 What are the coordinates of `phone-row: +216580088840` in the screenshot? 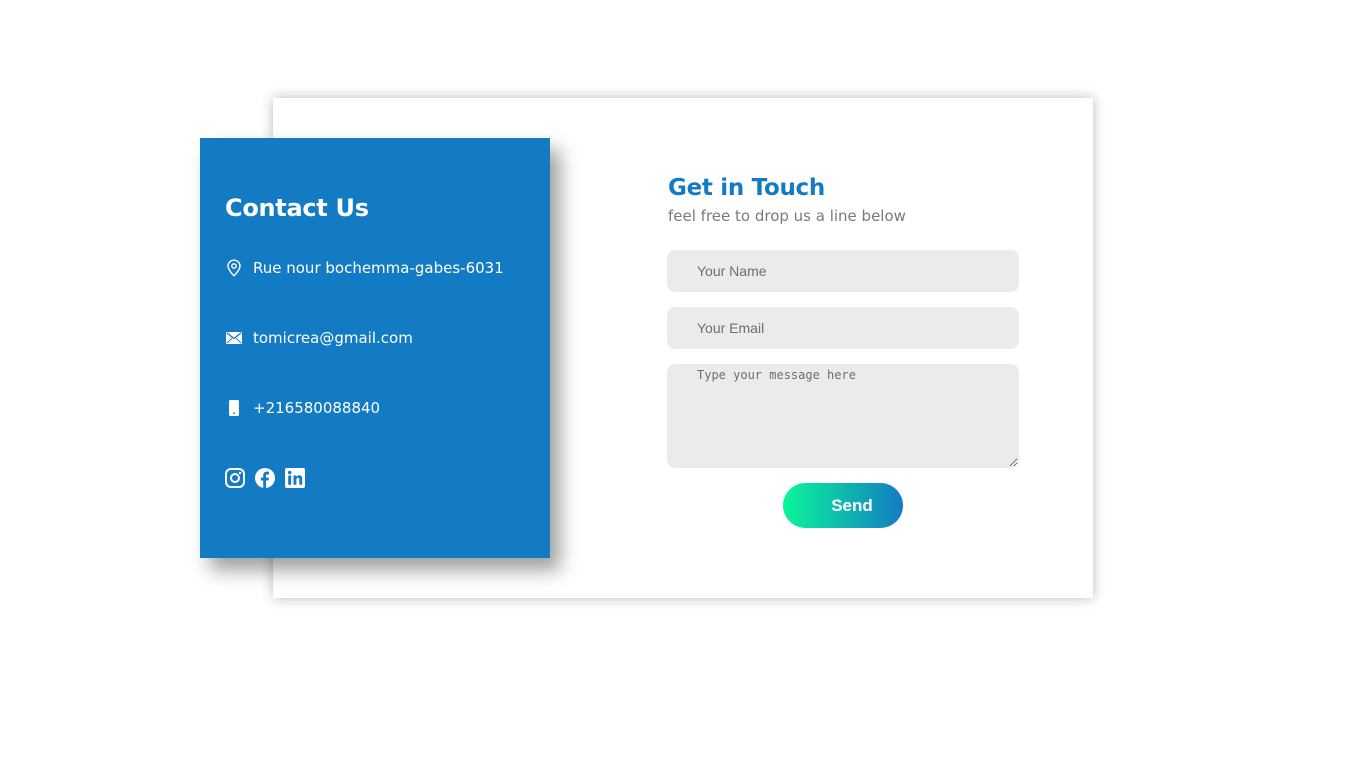 It's located at (302, 408).